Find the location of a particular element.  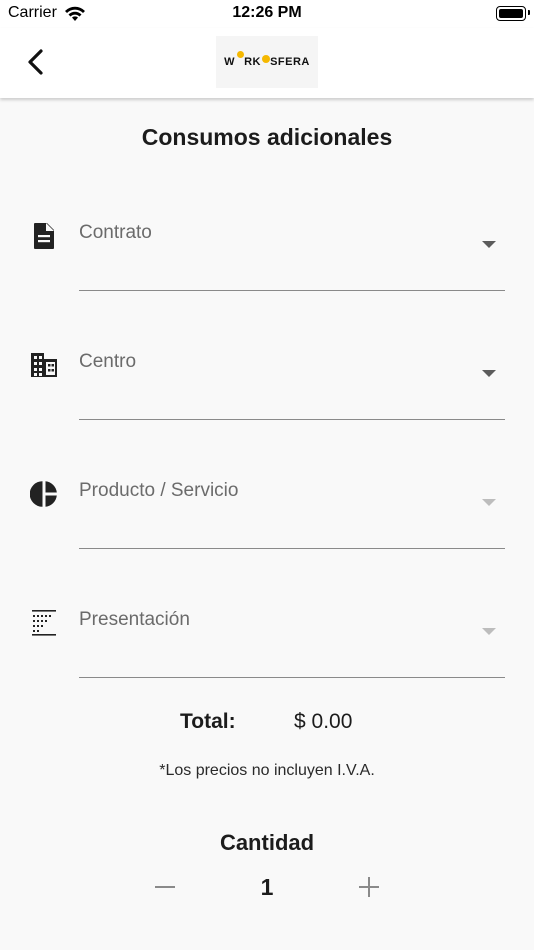

contract-label: Contrato is located at coordinates (115, 232).